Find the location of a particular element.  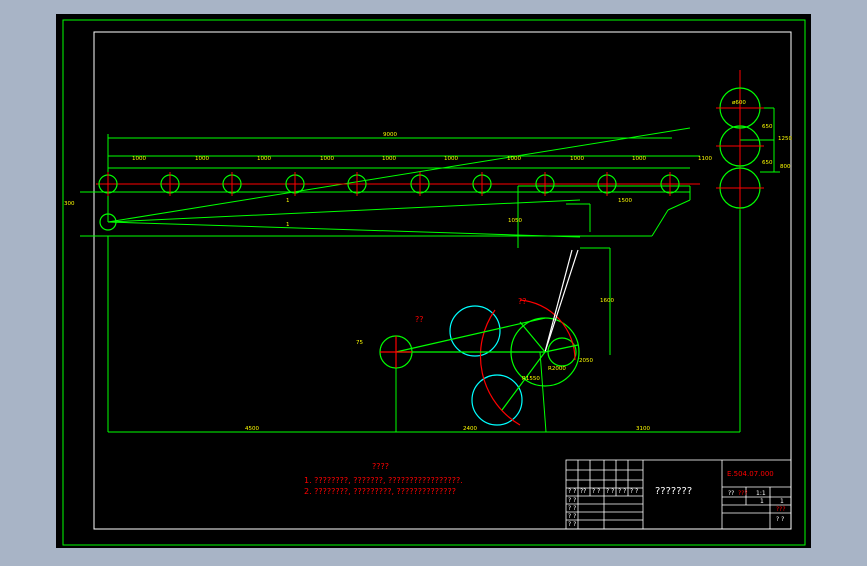

dim-mid-vertical: 1050 is located at coordinates (515, 221).